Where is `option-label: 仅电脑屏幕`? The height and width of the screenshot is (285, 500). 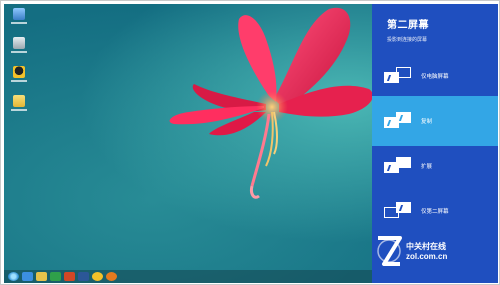
option-label: 仅电脑屏幕 is located at coordinates (435, 77).